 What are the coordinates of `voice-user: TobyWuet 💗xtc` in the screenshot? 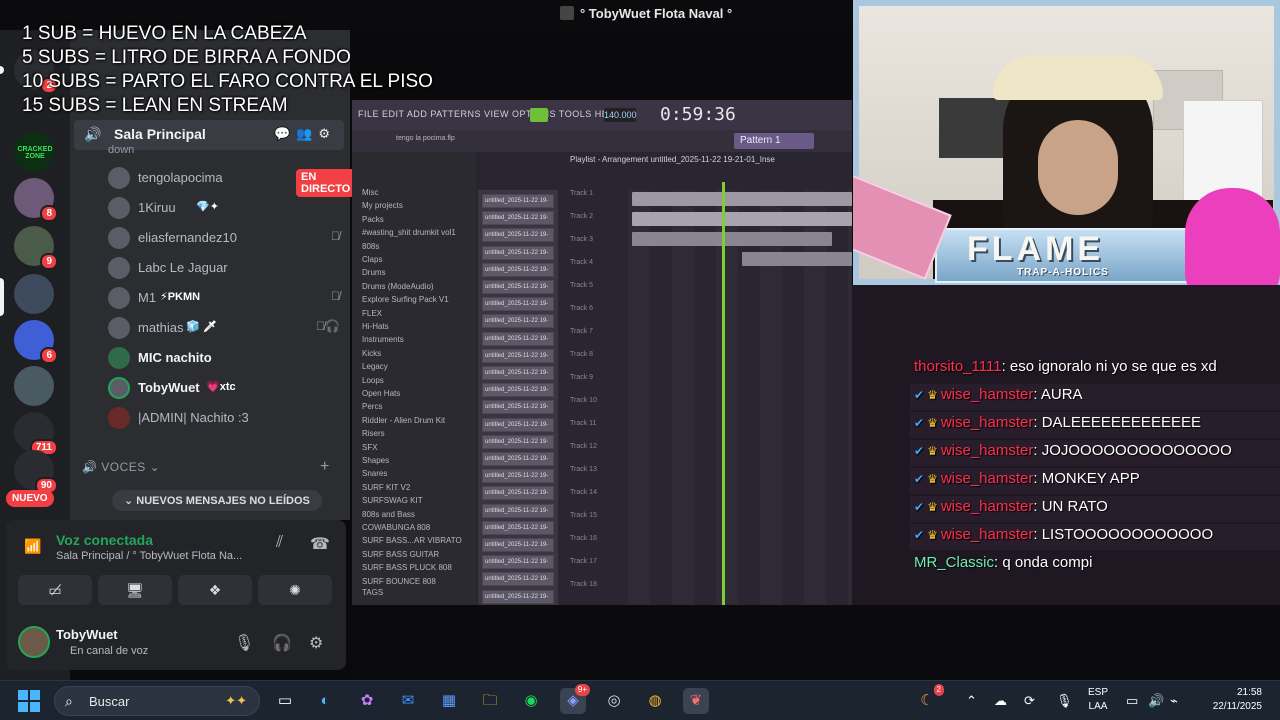 It's located at (228, 388).